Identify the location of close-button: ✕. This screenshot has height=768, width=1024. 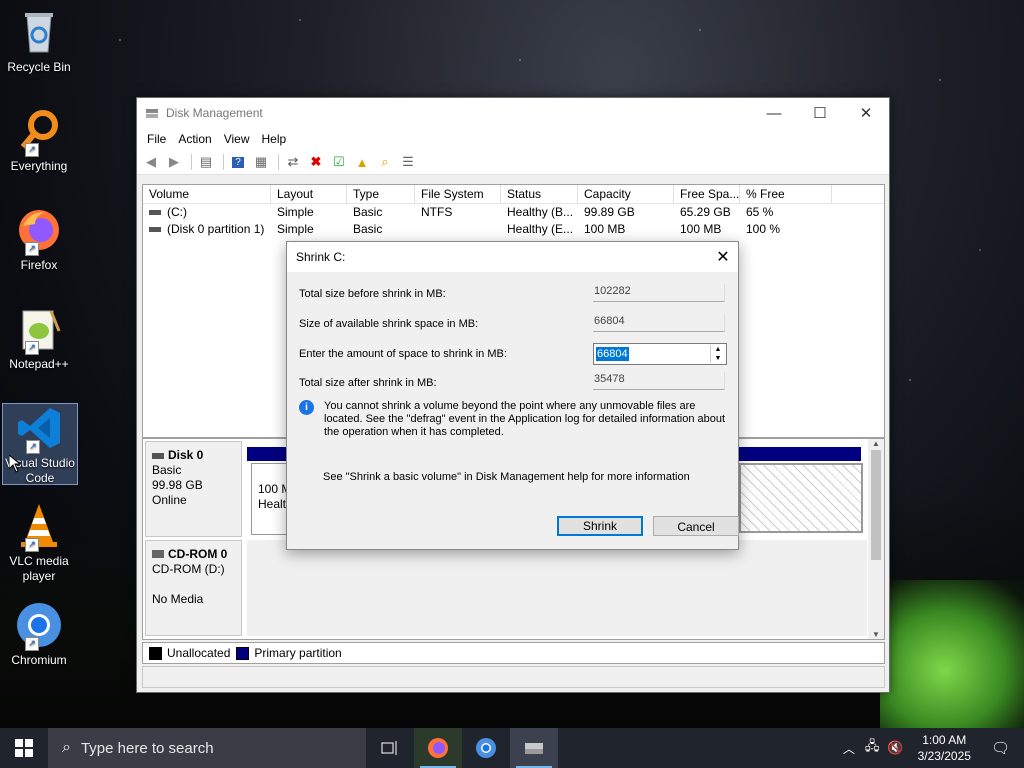
(866, 113).